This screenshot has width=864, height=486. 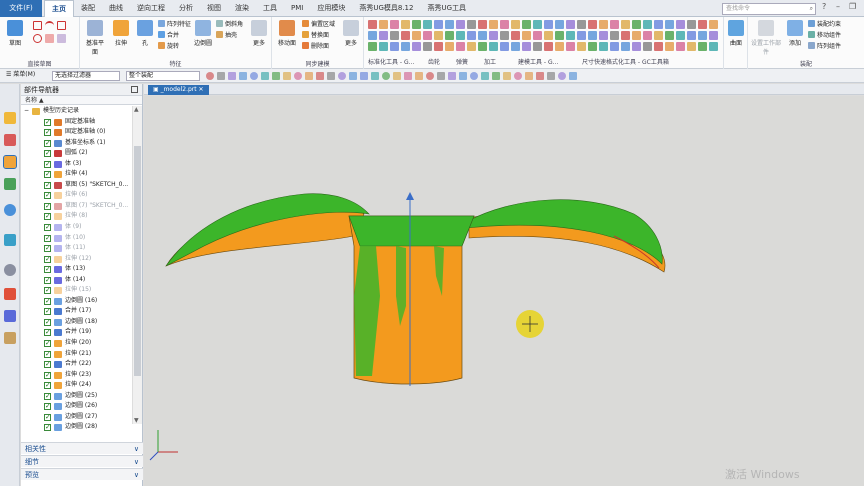 What do you see at coordinates (121, 33) in the screenshot?
I see `extrude-button: 拉伸` at bounding box center [121, 33].